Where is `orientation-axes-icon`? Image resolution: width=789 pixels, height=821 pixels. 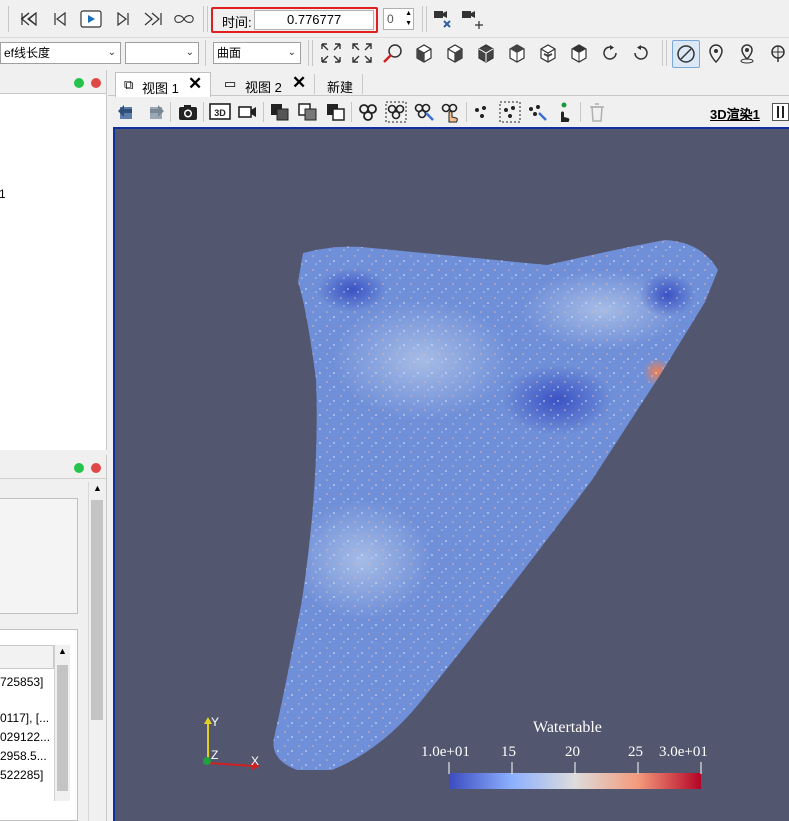
orientation-axes-icon is located at coordinates (686, 54).